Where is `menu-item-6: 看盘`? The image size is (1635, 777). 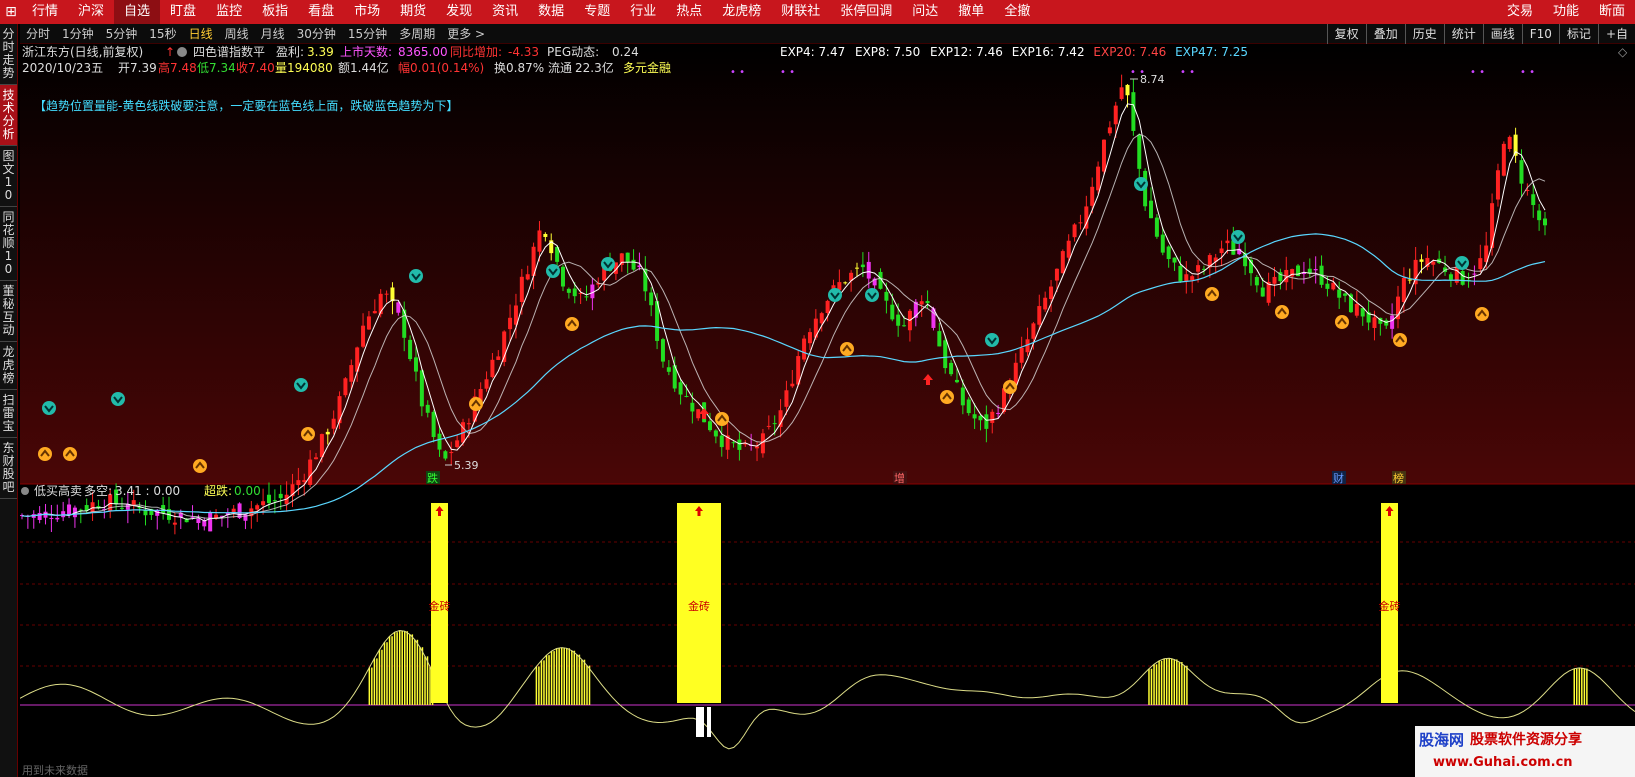
menu-item-6: 看盘 is located at coordinates (321, 12).